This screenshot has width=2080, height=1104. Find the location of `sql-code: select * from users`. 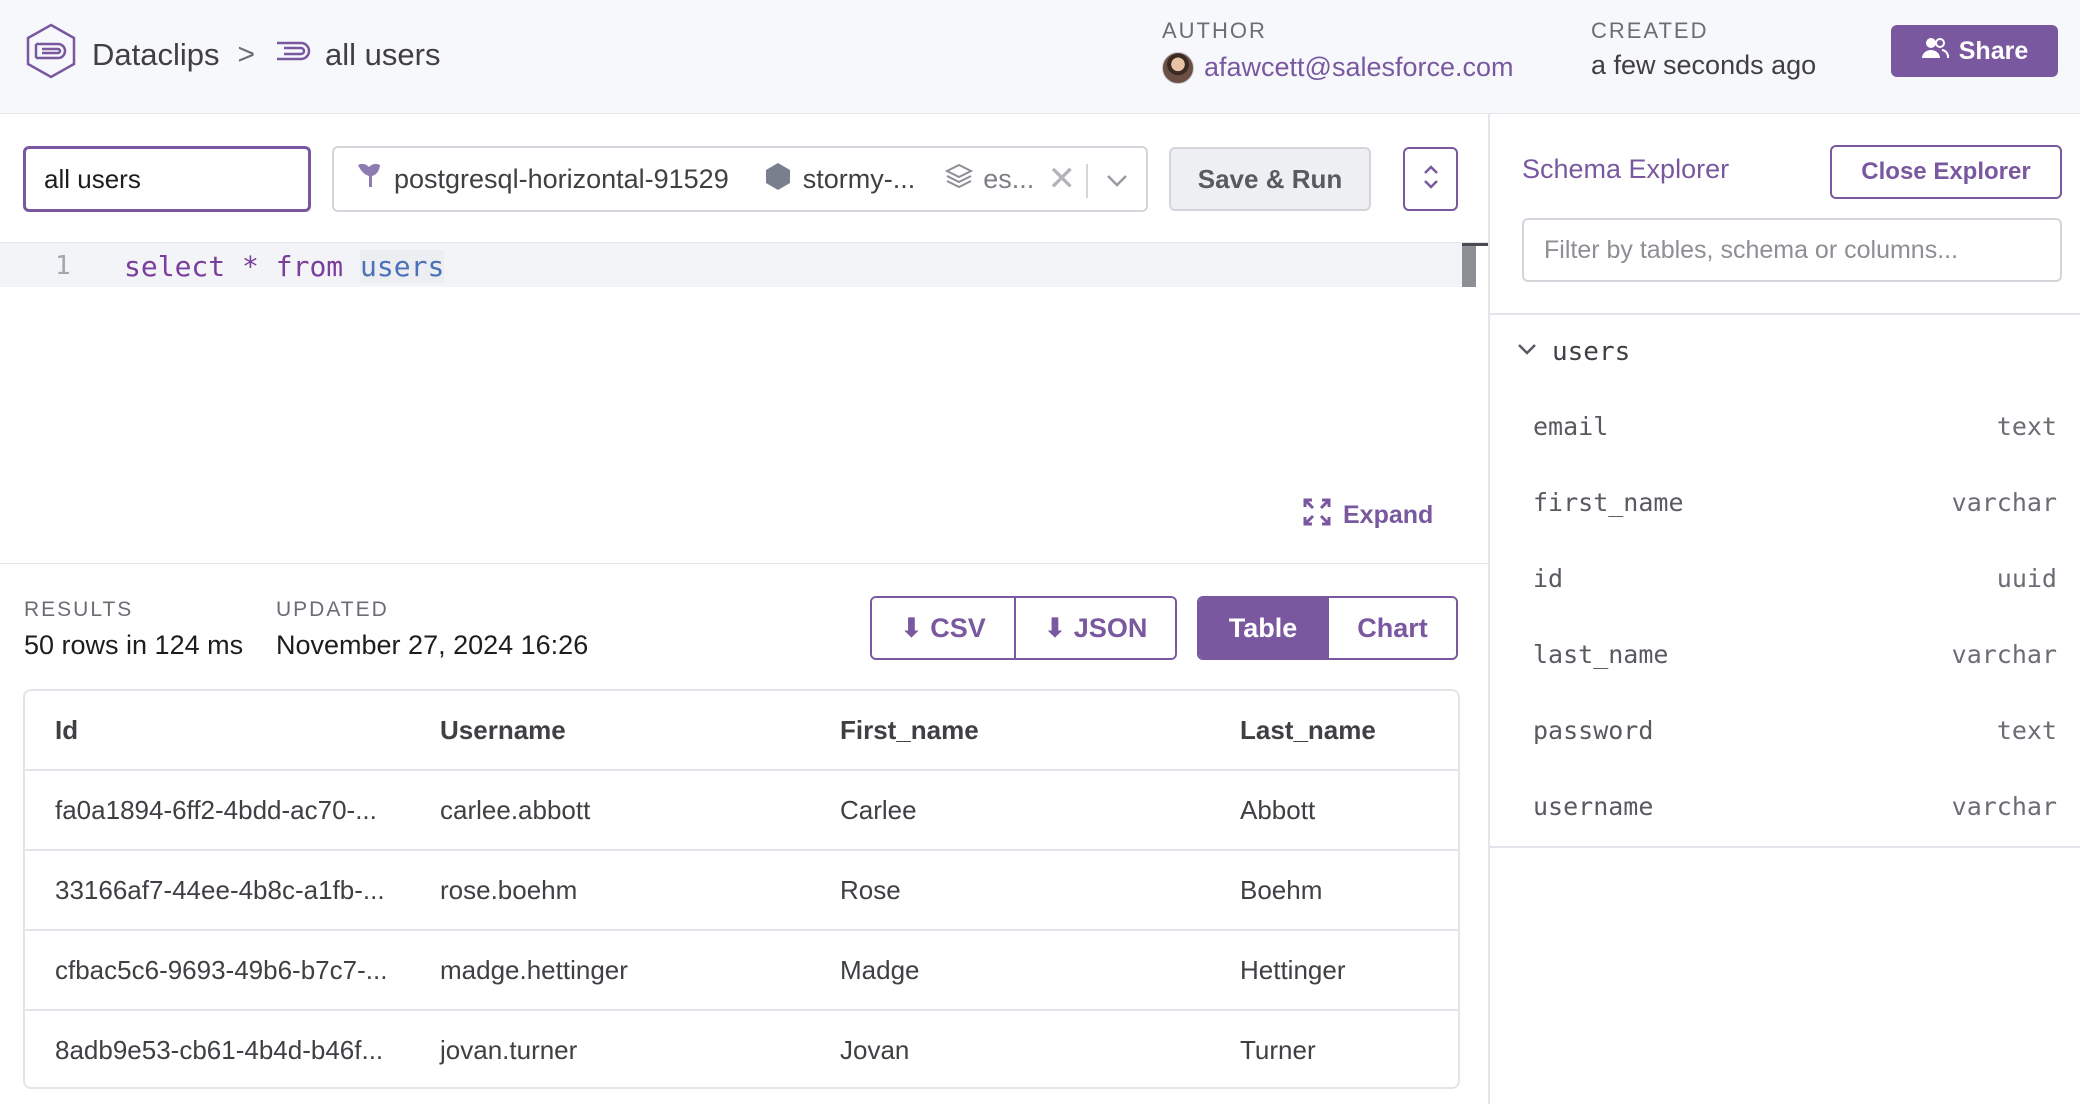

sql-code: select * from users is located at coordinates (284, 266).